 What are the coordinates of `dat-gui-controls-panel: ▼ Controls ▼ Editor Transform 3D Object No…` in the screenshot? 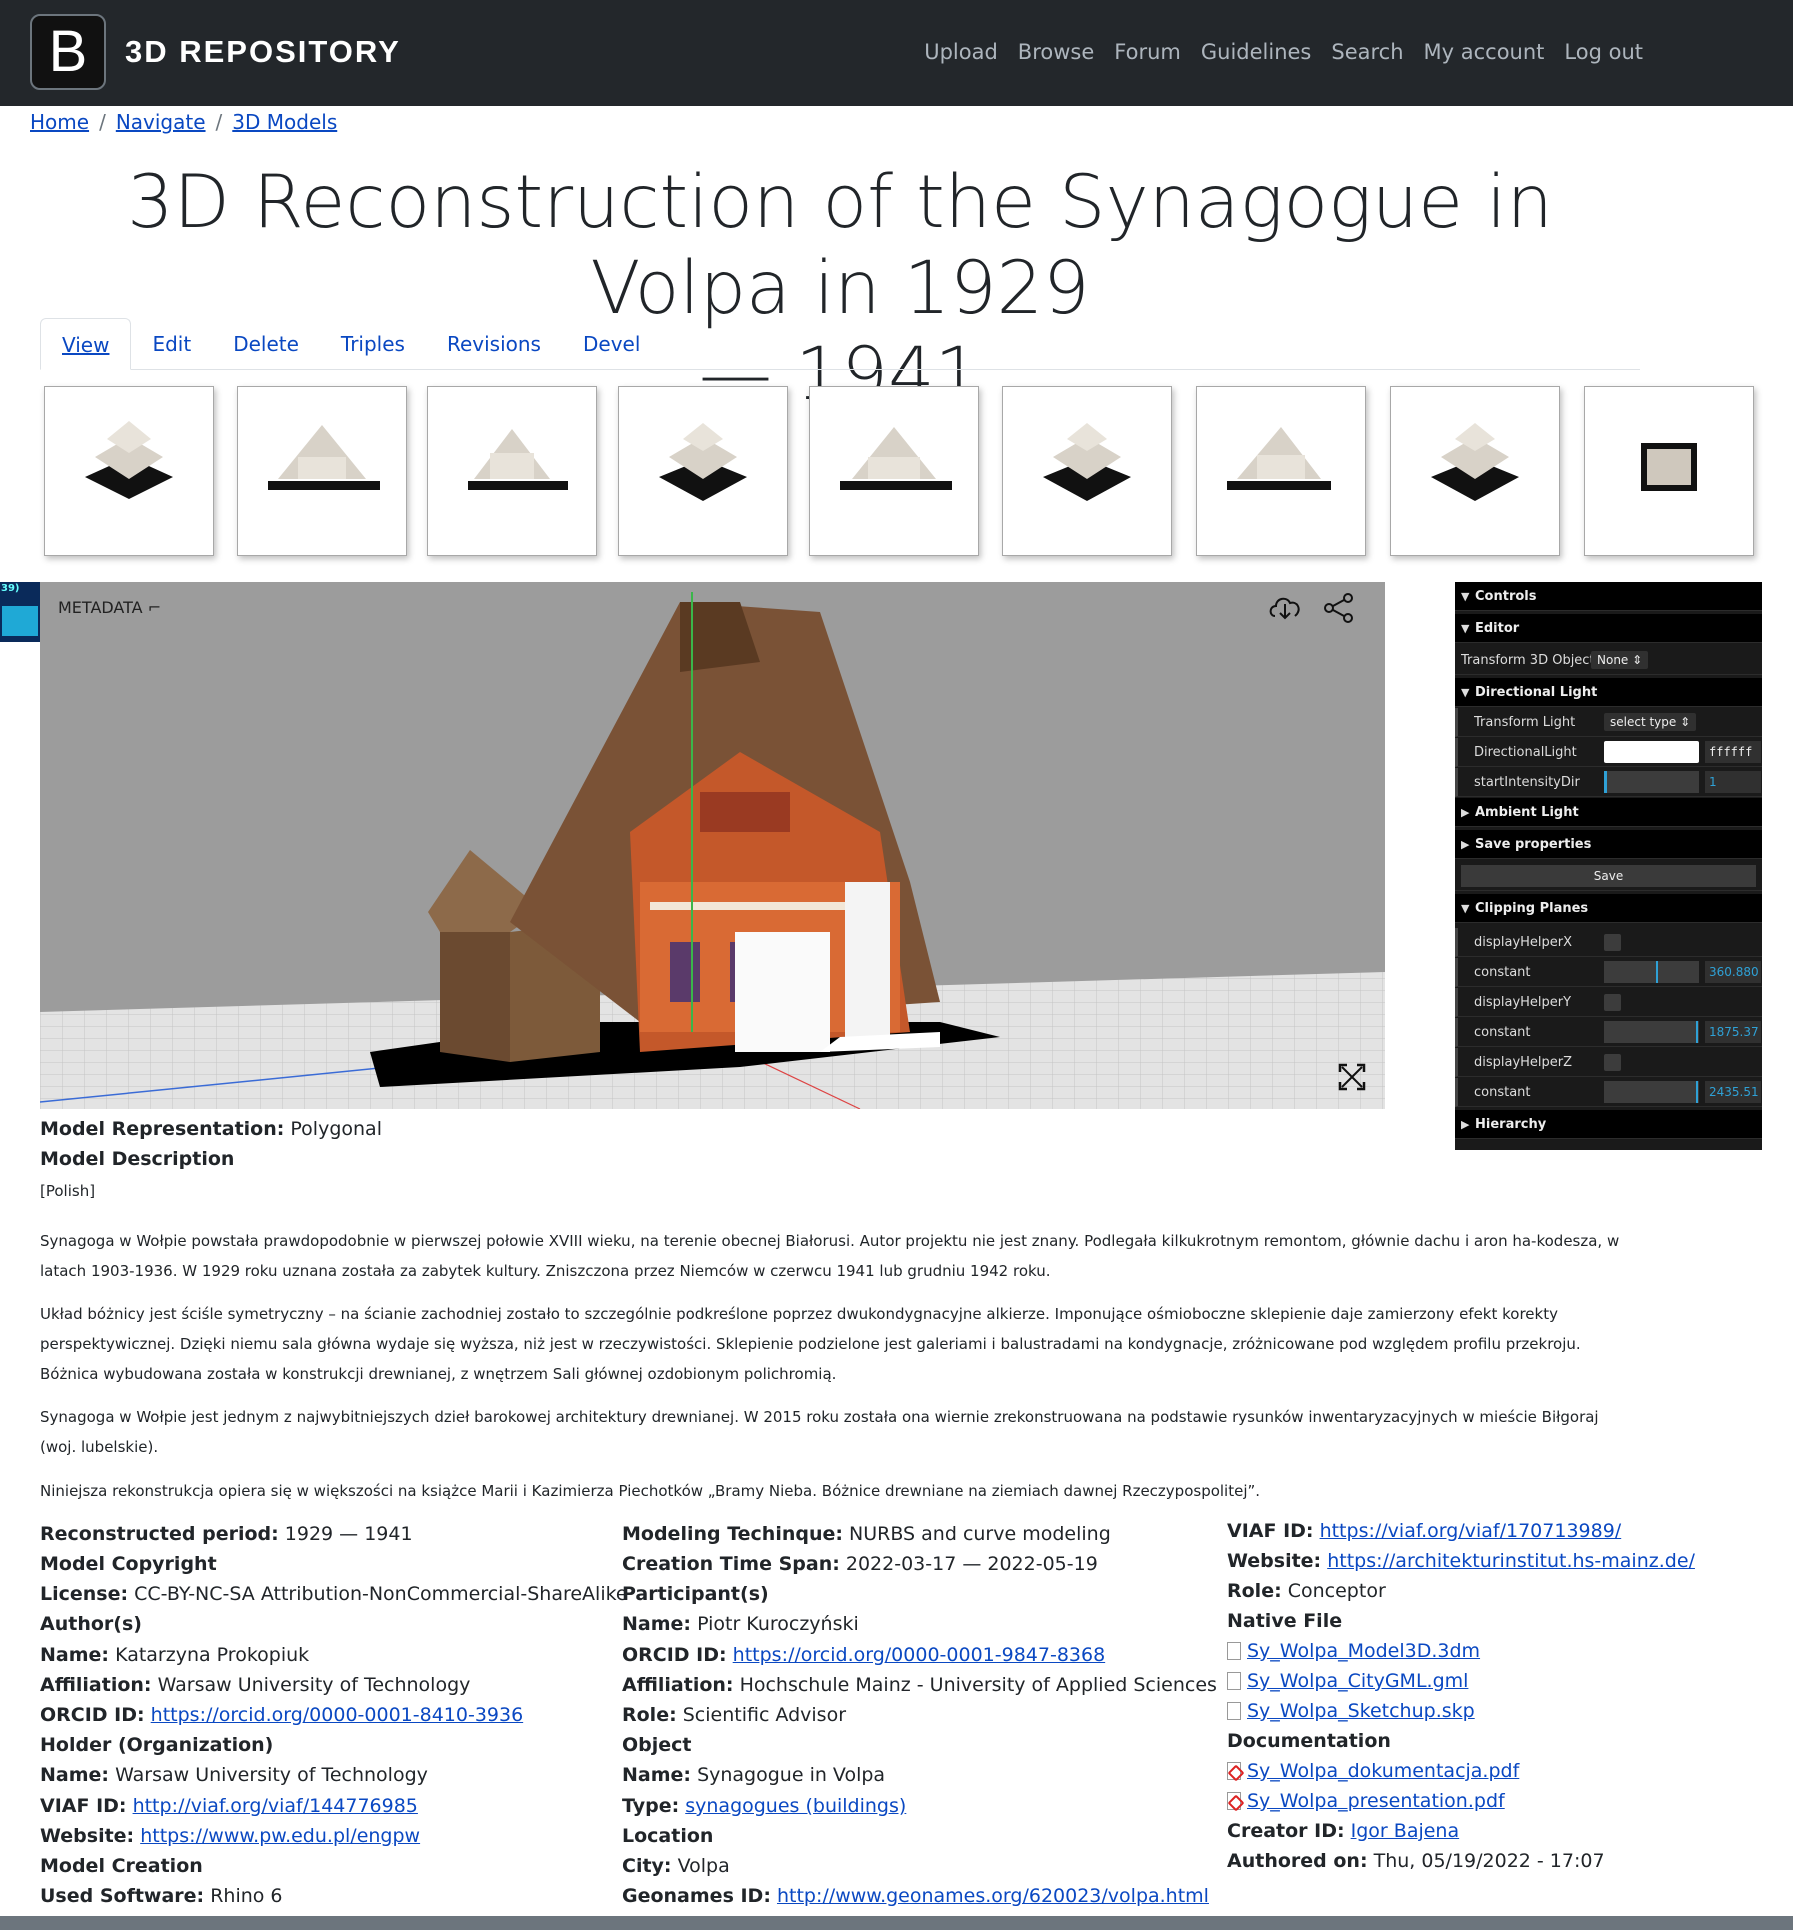 It's located at (1608, 866).